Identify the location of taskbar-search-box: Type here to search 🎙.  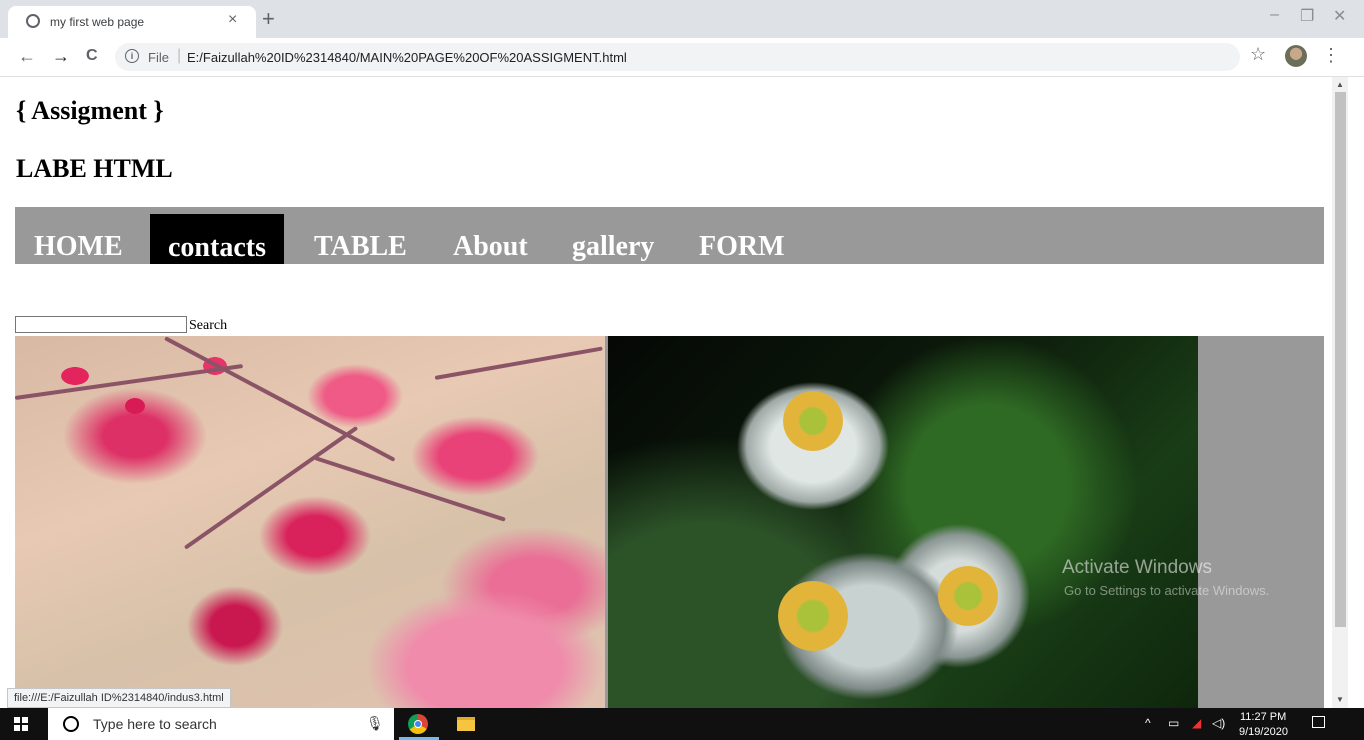
(221, 724).